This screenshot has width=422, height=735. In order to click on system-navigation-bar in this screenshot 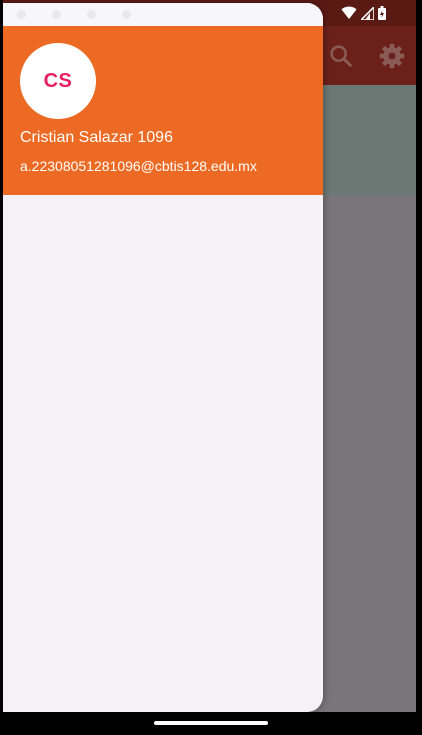, I will do `click(211, 723)`.